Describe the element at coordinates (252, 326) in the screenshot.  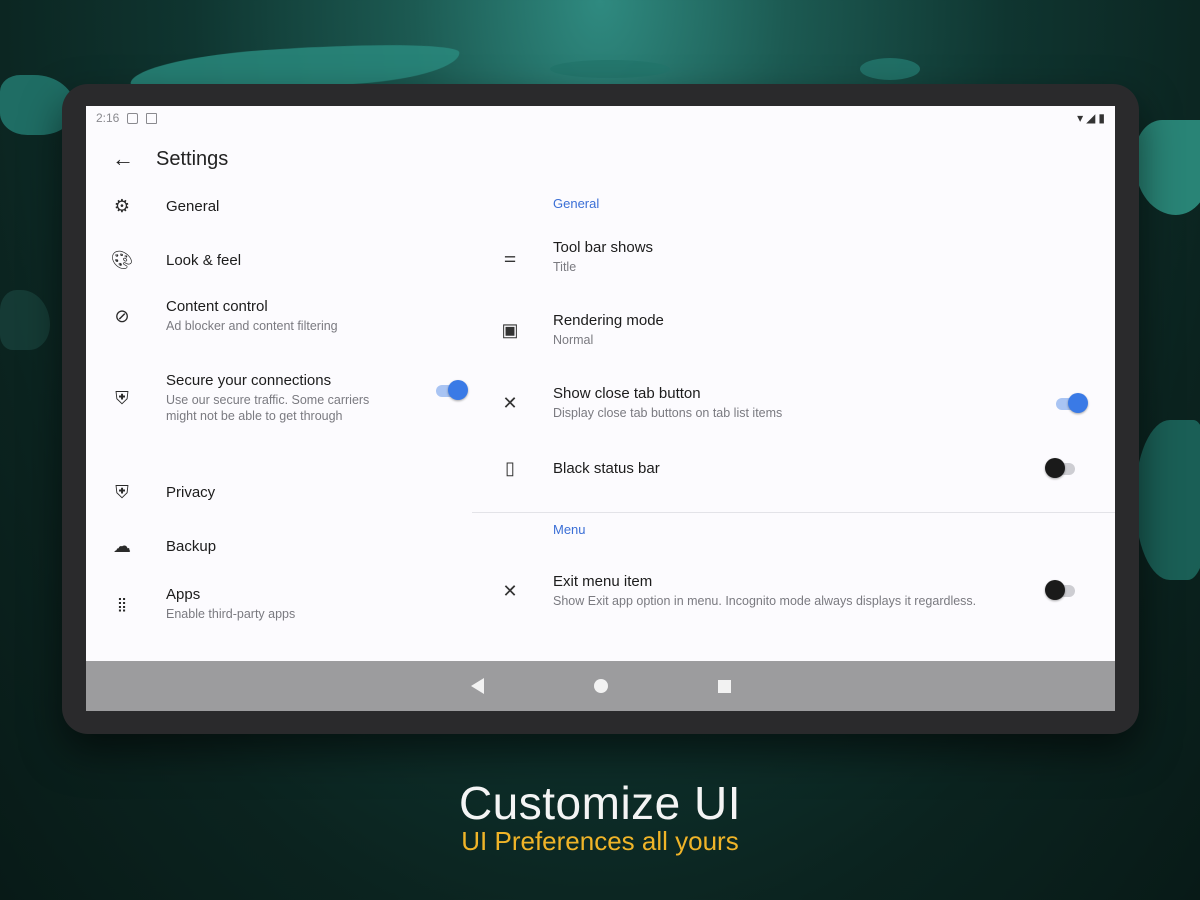
I see `nav-item-subtitle: Ad blocker and content filtering` at that location.